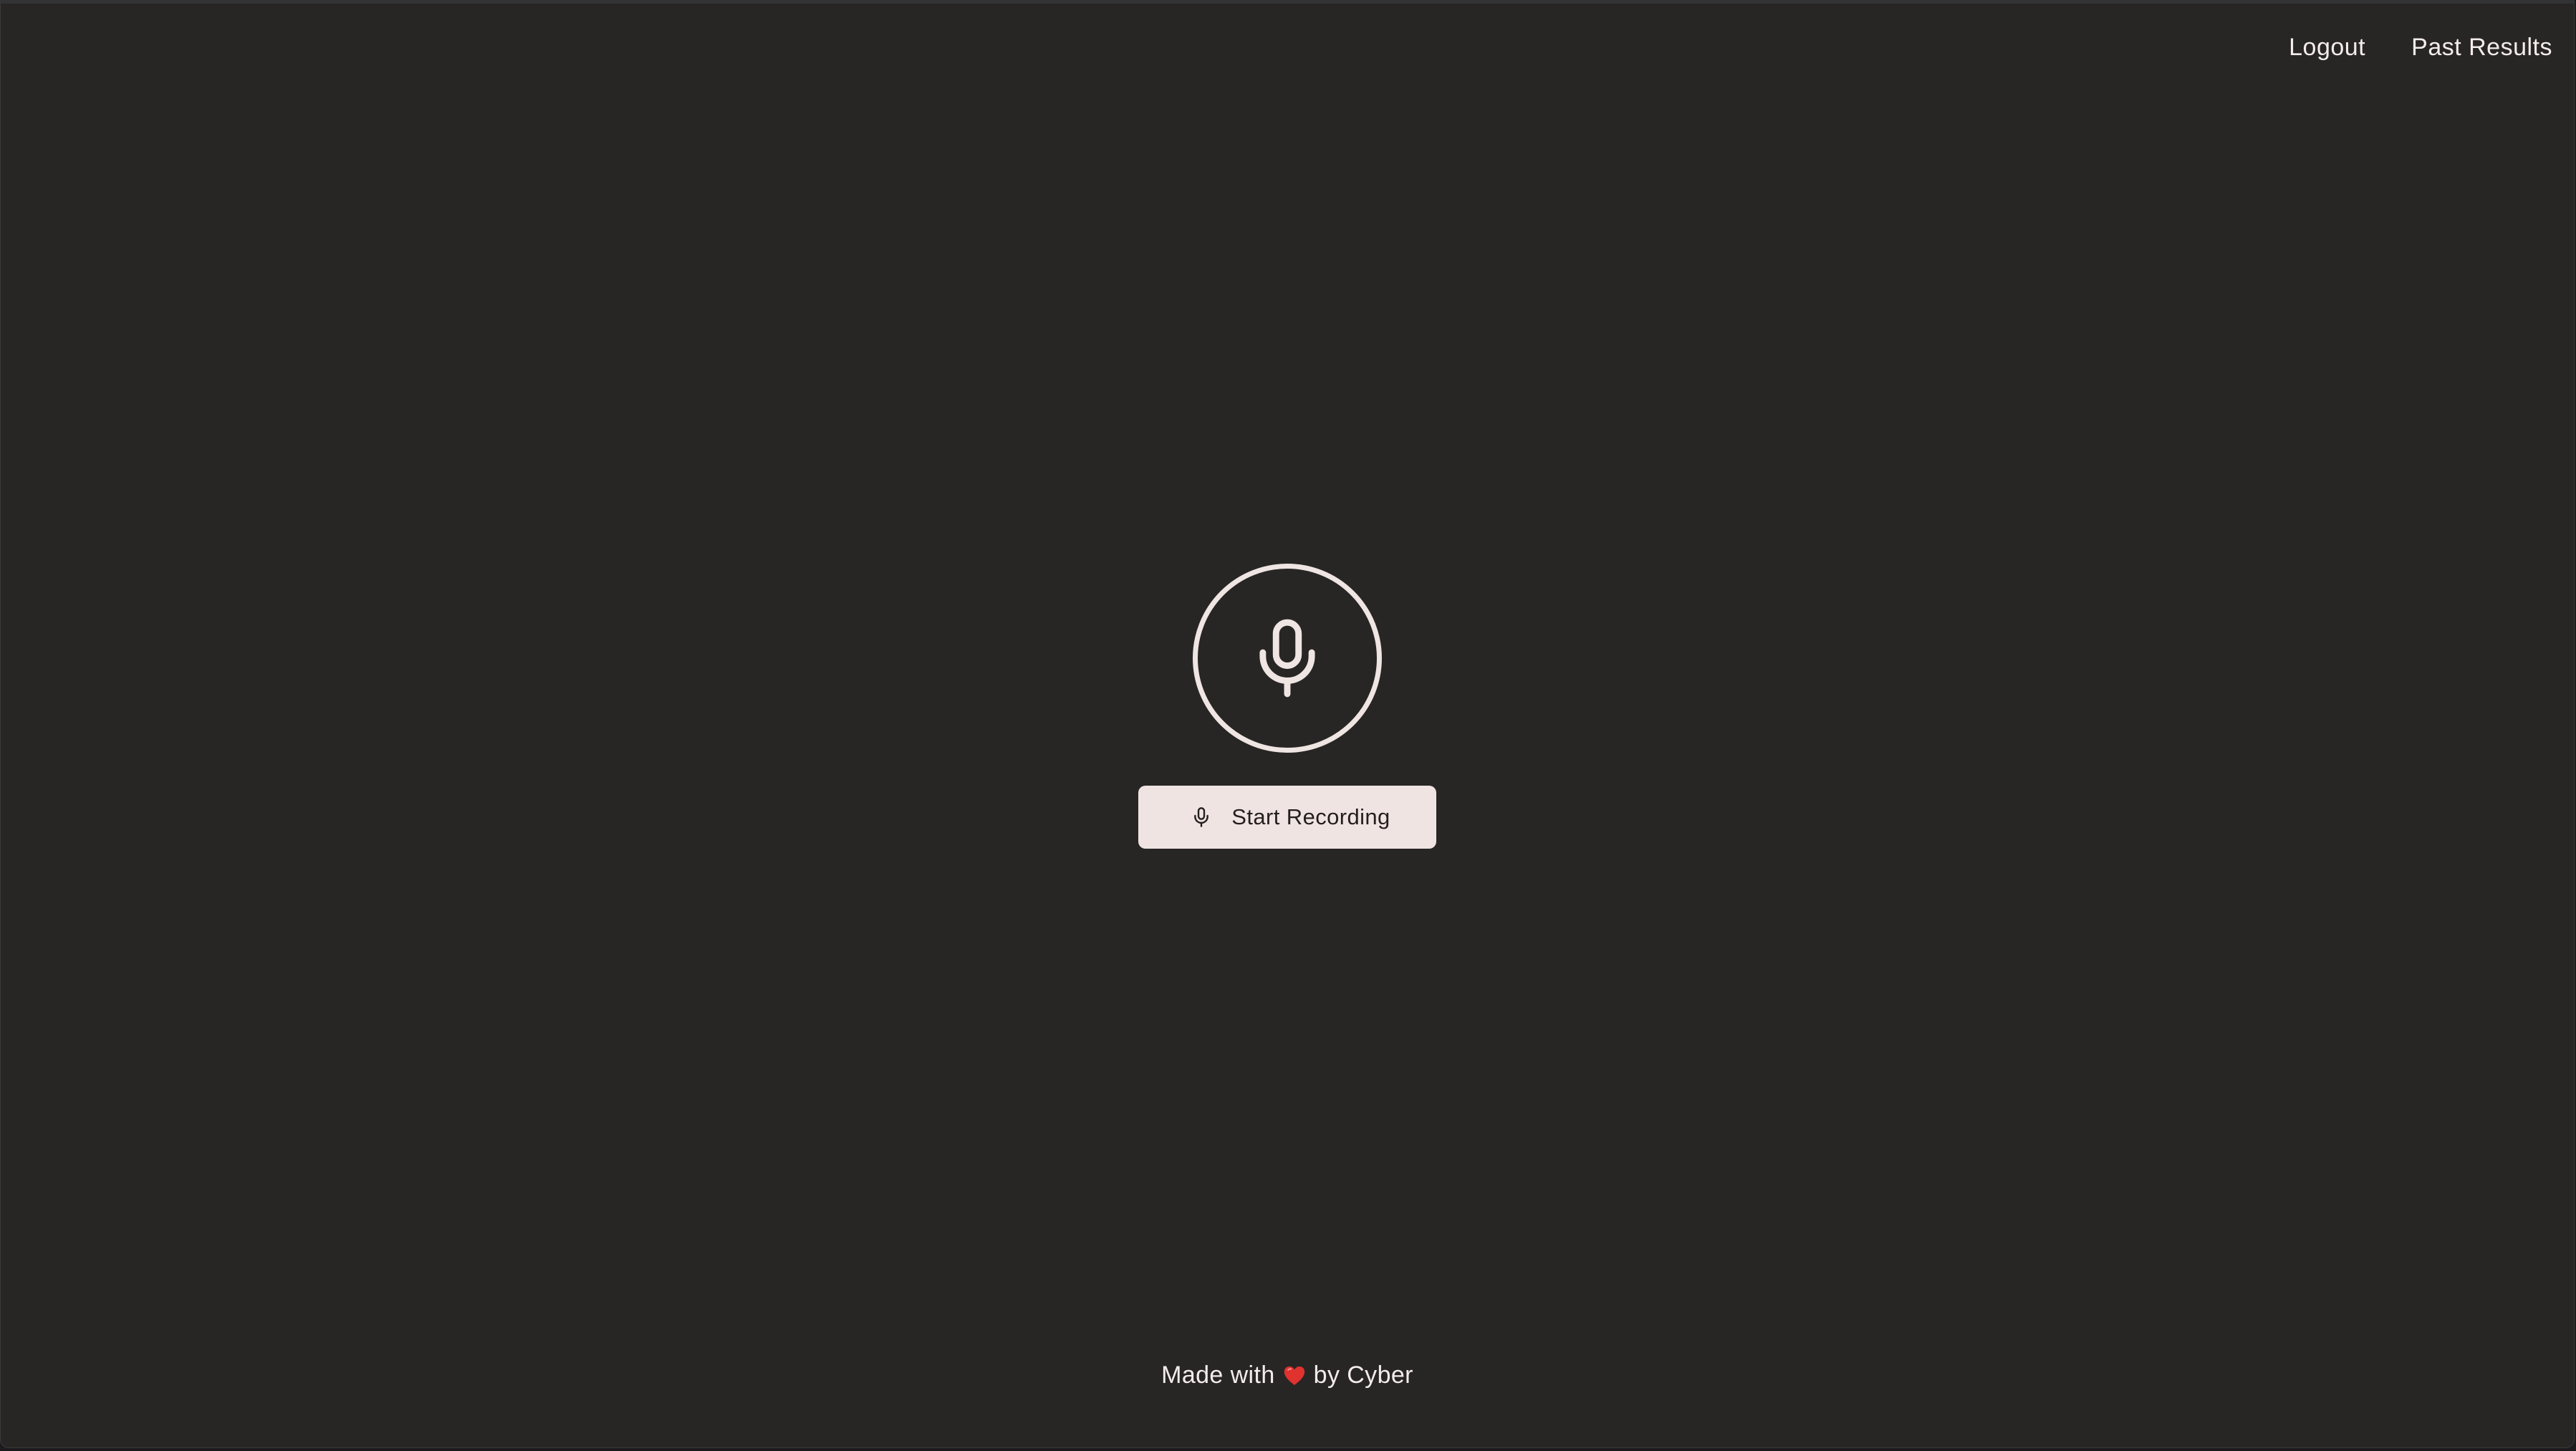  I want to click on footer-prefix: Made with, so click(1218, 1375).